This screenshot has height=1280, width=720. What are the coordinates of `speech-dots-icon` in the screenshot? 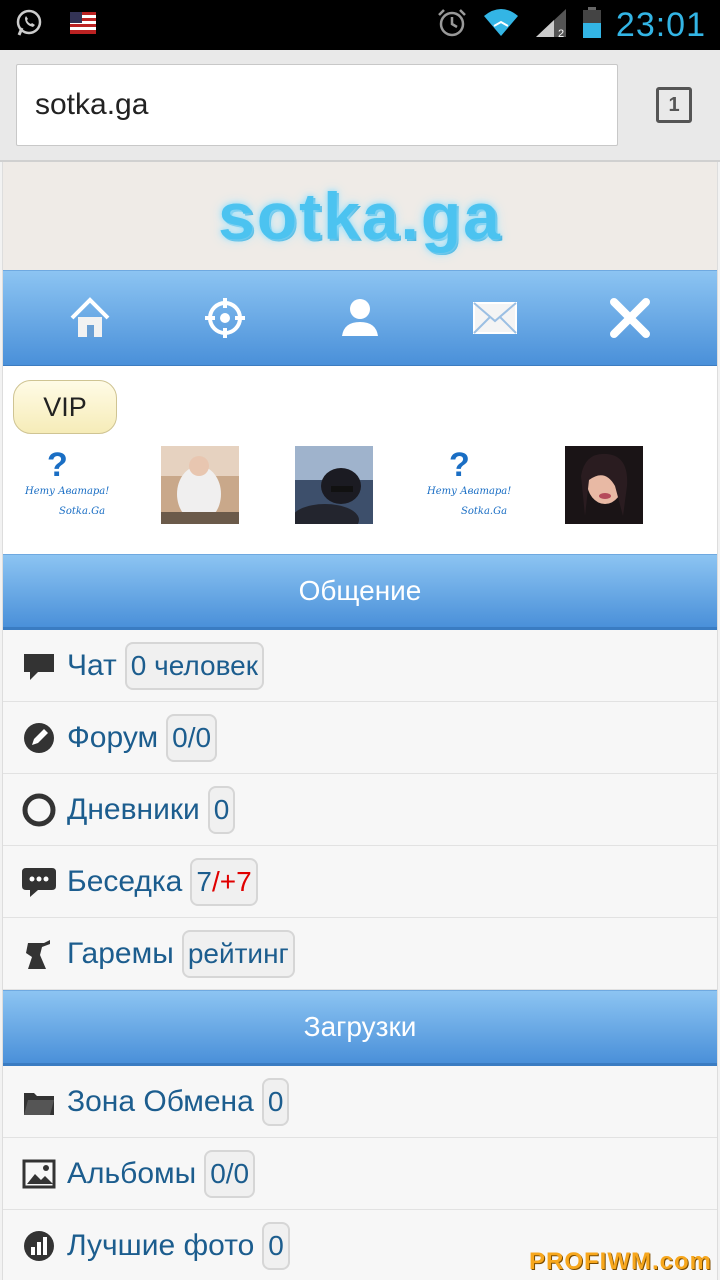 It's located at (39, 882).